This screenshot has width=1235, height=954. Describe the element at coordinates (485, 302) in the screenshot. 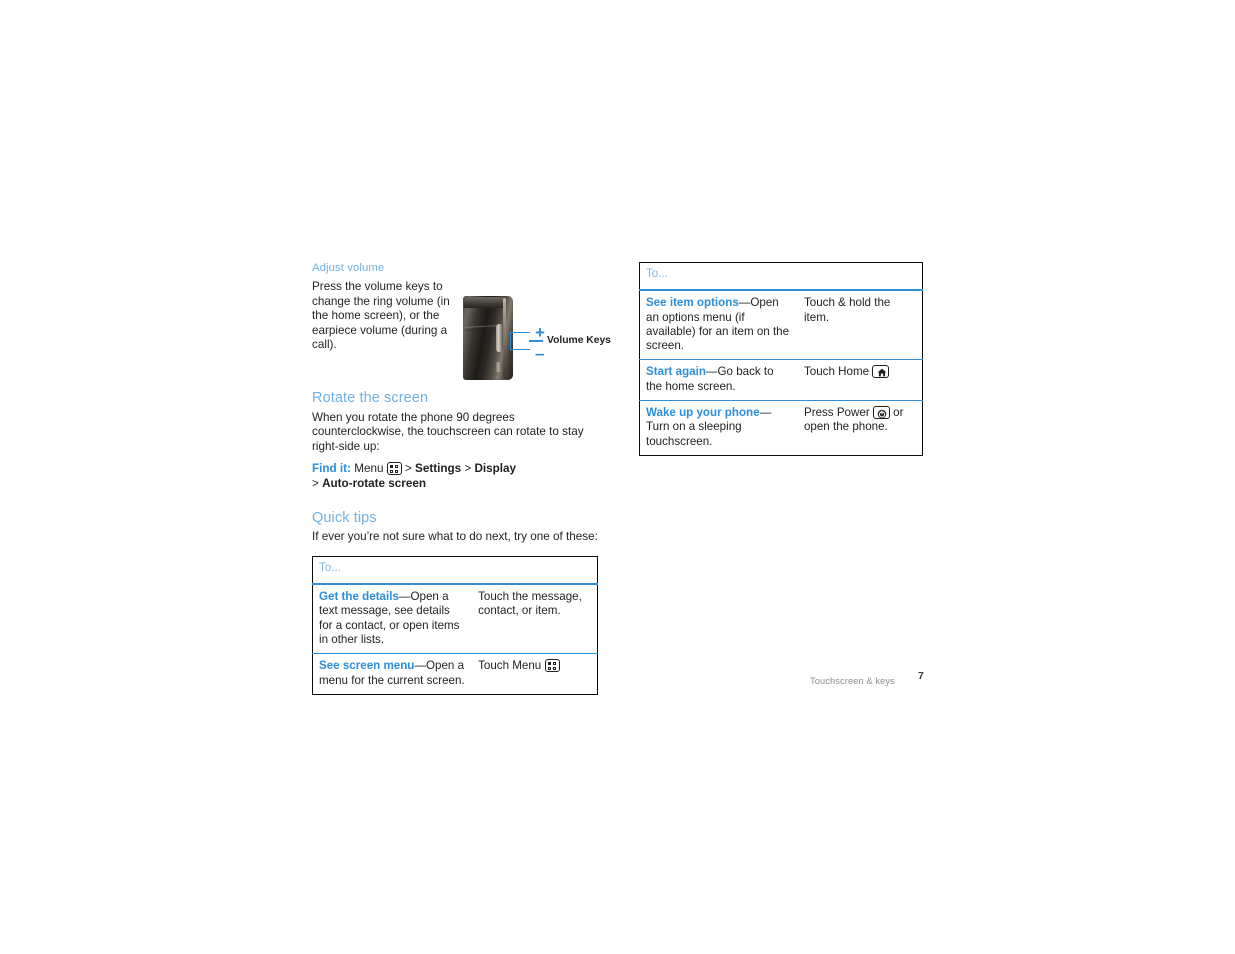

I see `phone-top-bevel` at that location.